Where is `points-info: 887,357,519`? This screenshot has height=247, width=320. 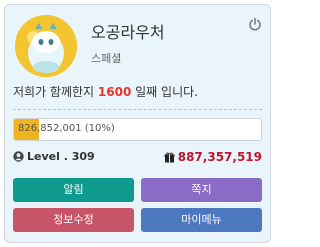 points-info: 887,357,519 is located at coordinates (213, 157).